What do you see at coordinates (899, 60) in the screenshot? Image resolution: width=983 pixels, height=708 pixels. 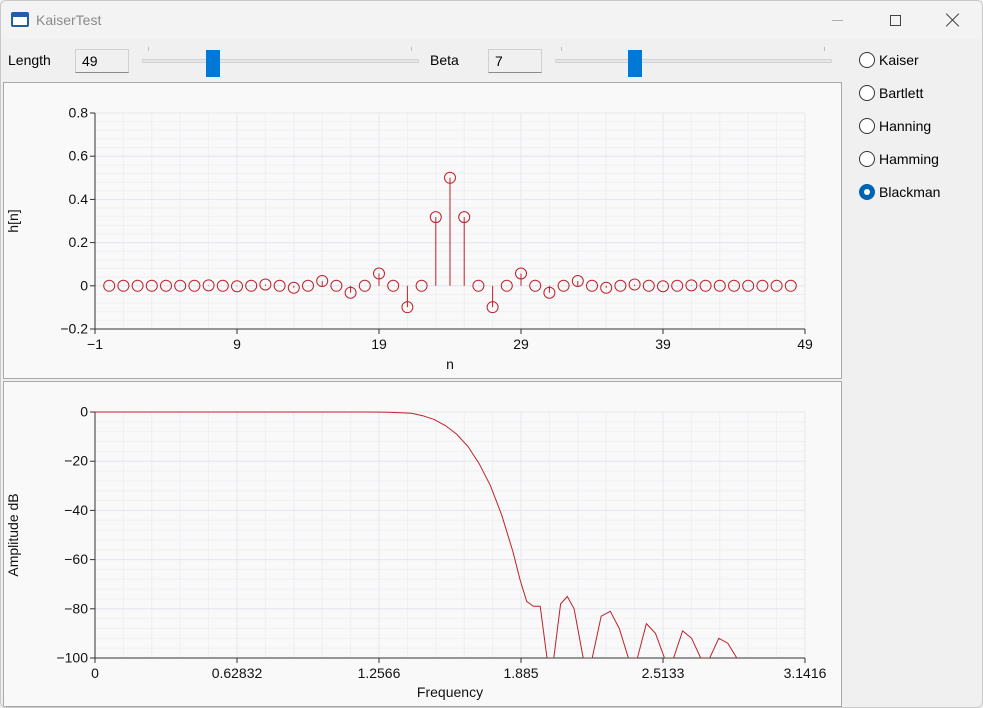 I see `radio-label: Kaiser` at bounding box center [899, 60].